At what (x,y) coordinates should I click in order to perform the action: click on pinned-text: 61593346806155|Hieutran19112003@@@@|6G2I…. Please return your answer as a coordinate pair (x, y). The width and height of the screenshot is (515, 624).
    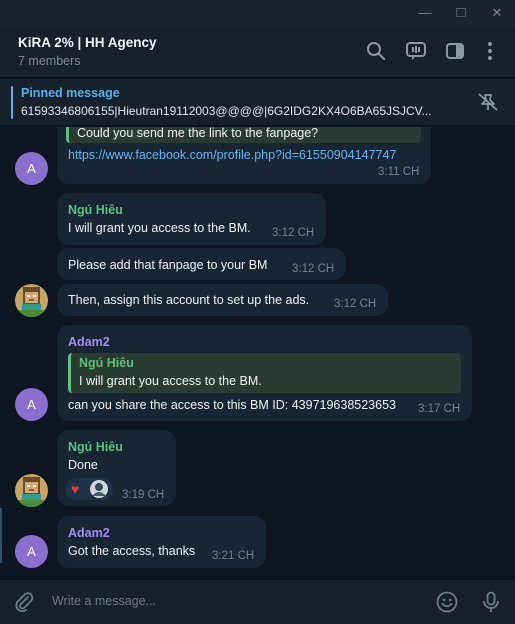
    Looking at the image, I should click on (236, 111).